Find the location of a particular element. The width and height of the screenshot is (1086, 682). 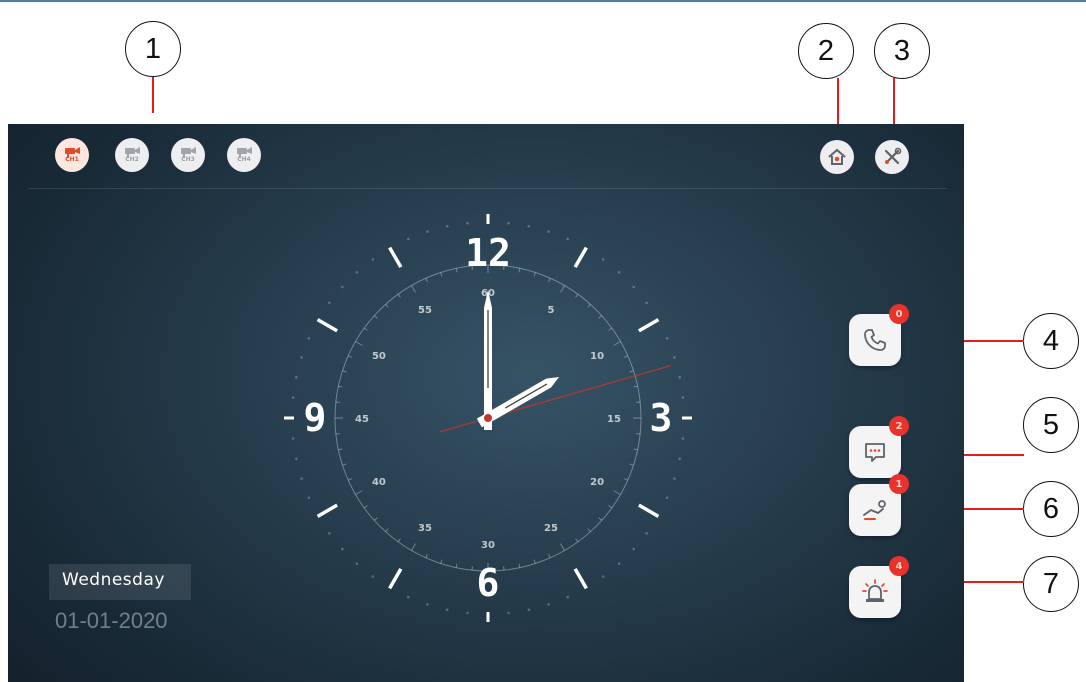

callout-2: 2 is located at coordinates (826, 51).